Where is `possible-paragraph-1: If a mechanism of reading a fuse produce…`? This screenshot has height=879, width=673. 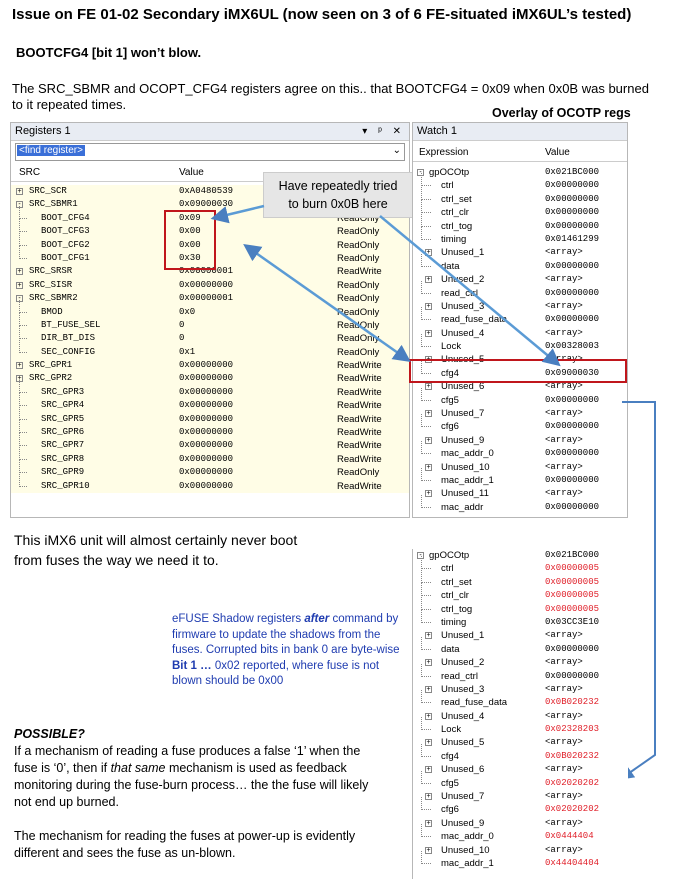 possible-paragraph-1: If a mechanism of reading a fuse produce… is located at coordinates (199, 777).